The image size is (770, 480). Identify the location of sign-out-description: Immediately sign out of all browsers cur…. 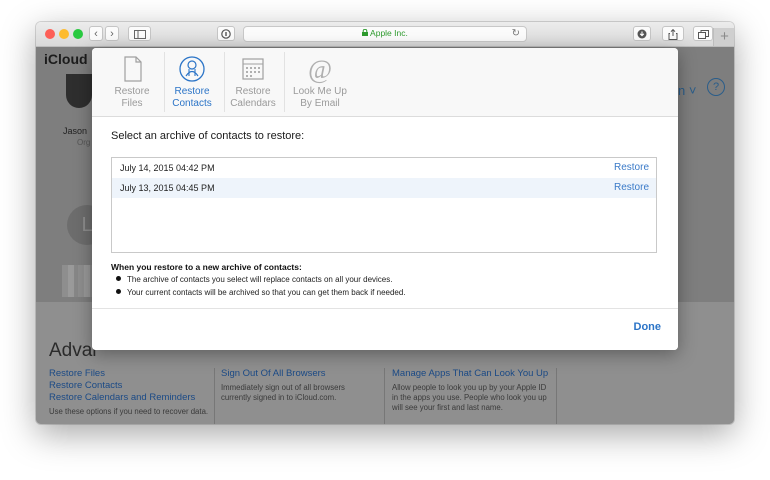
(283, 392).